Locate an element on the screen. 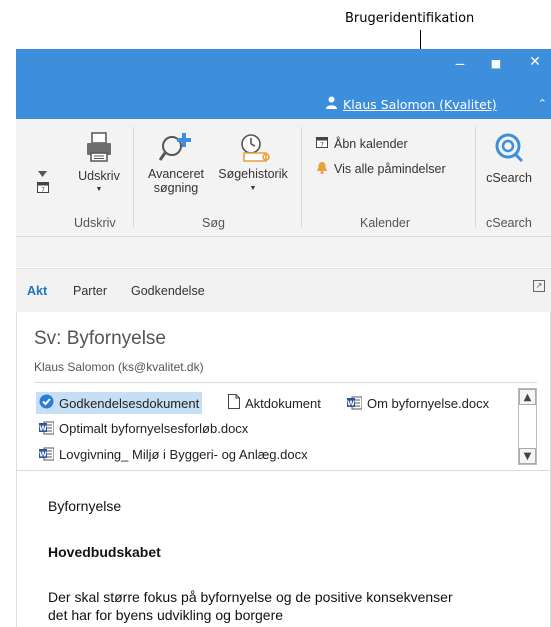 The height and width of the screenshot is (627, 551). scroll-up-arrow-icon: ▲ is located at coordinates (527, 397).